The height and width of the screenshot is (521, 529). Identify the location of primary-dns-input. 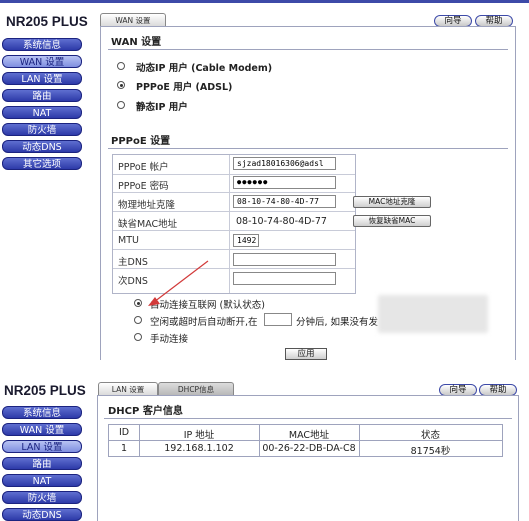
(284, 259).